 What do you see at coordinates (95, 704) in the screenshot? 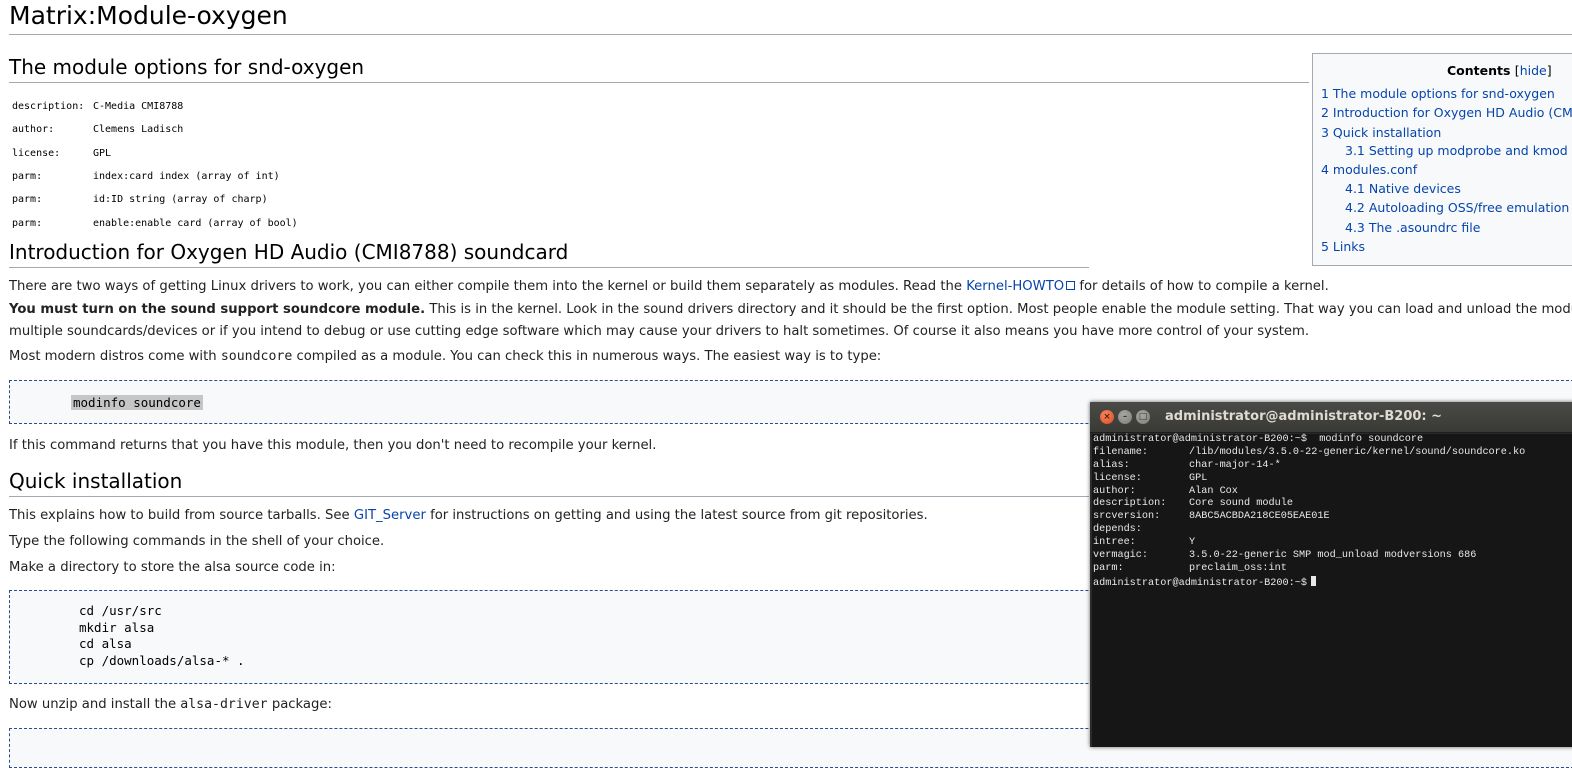
I see `paragraph-text: Now unzip and install the` at bounding box center [95, 704].